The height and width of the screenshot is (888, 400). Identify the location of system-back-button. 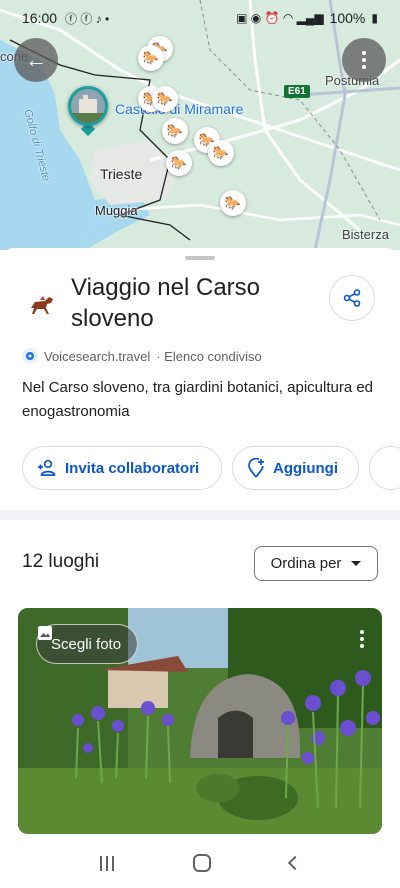
(295, 863).